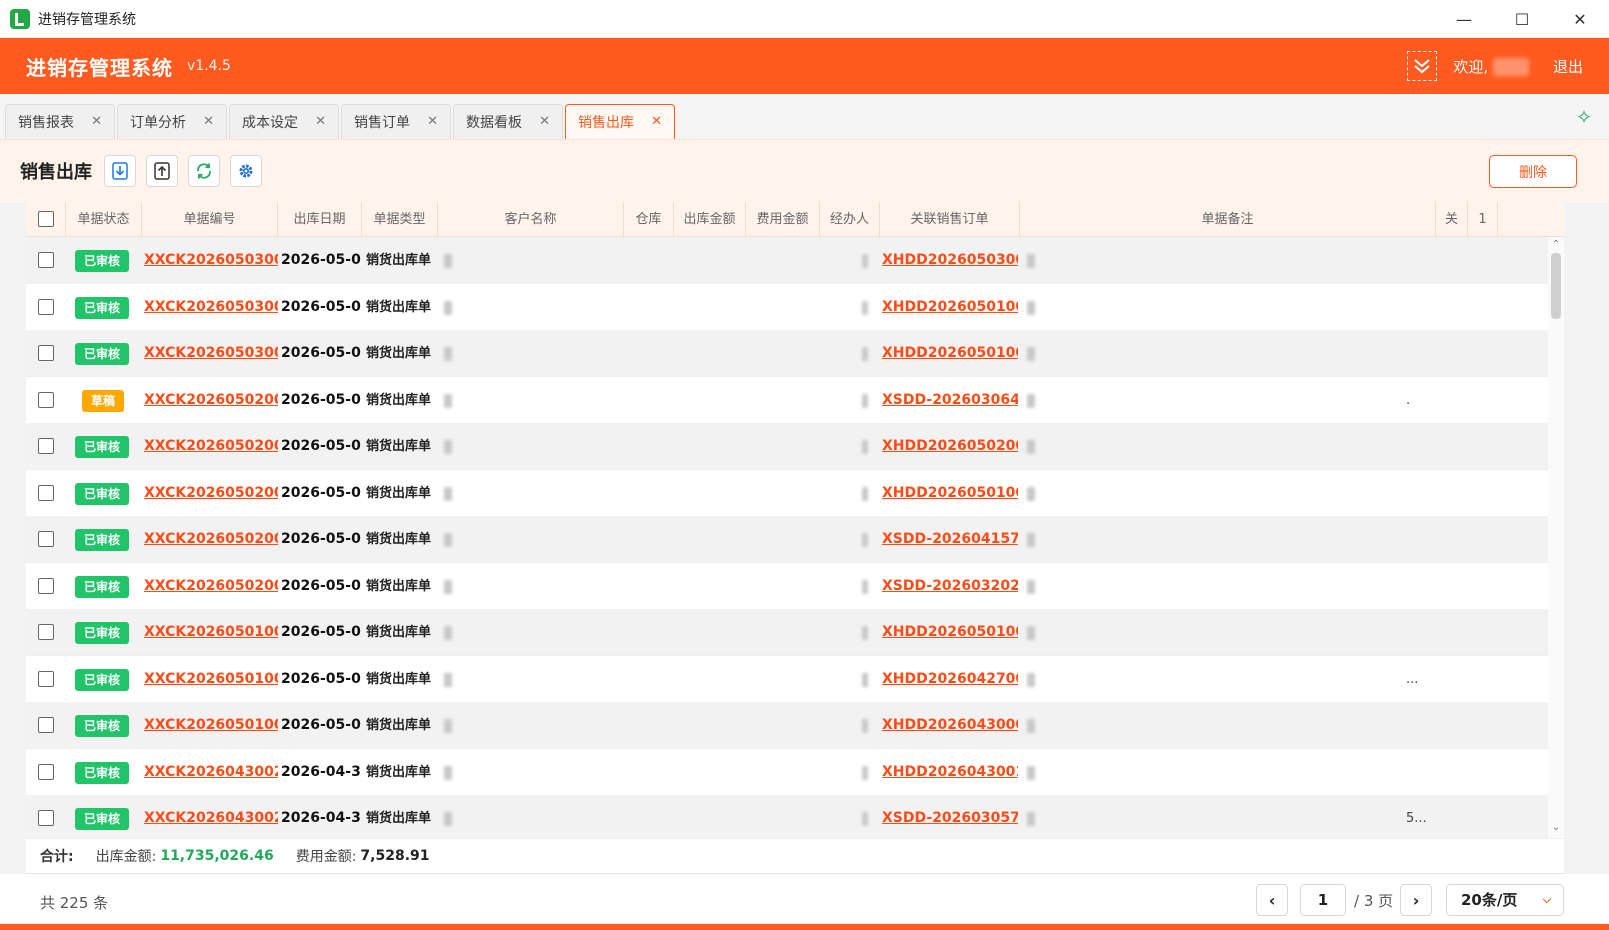 The width and height of the screenshot is (1609, 930). What do you see at coordinates (1323, 900) in the screenshot?
I see `page-number-input: 1` at bounding box center [1323, 900].